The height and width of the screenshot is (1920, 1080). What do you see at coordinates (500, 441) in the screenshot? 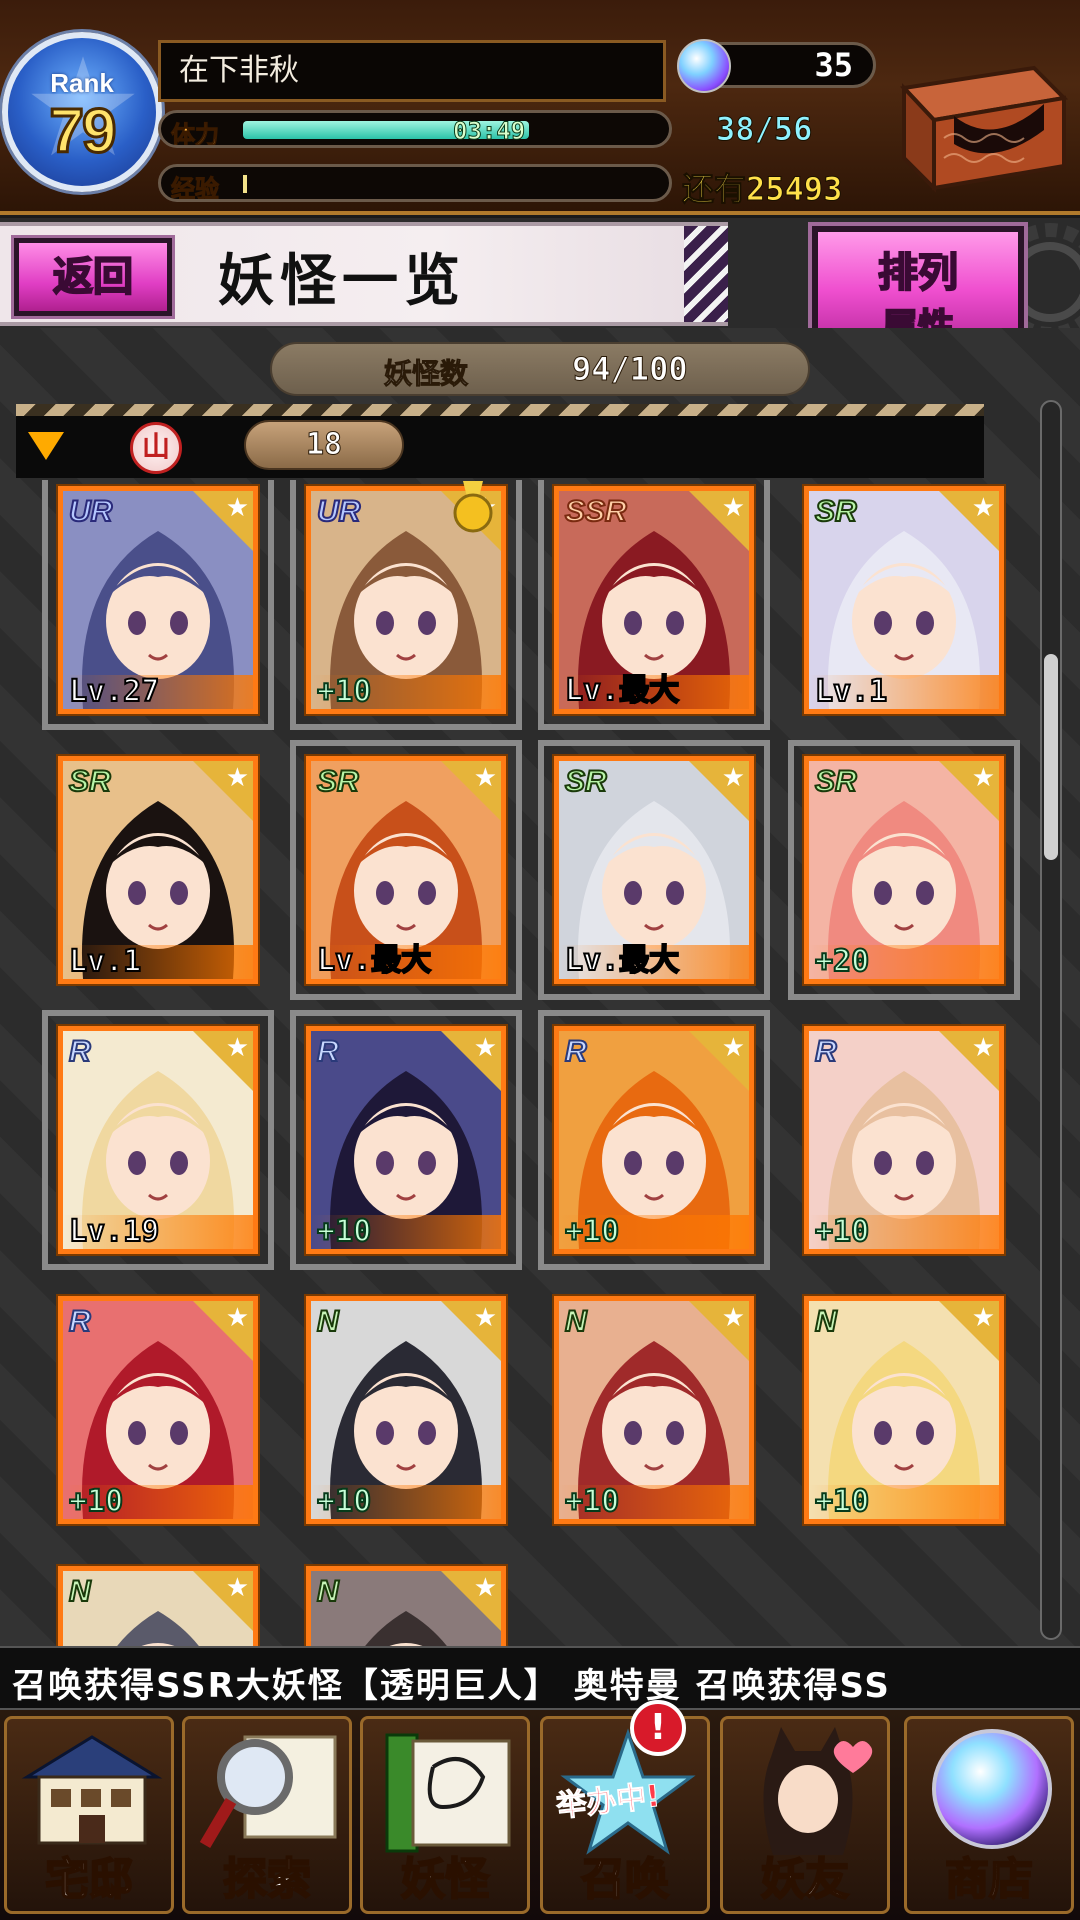
I see `filter-bar: 山 18` at bounding box center [500, 441].